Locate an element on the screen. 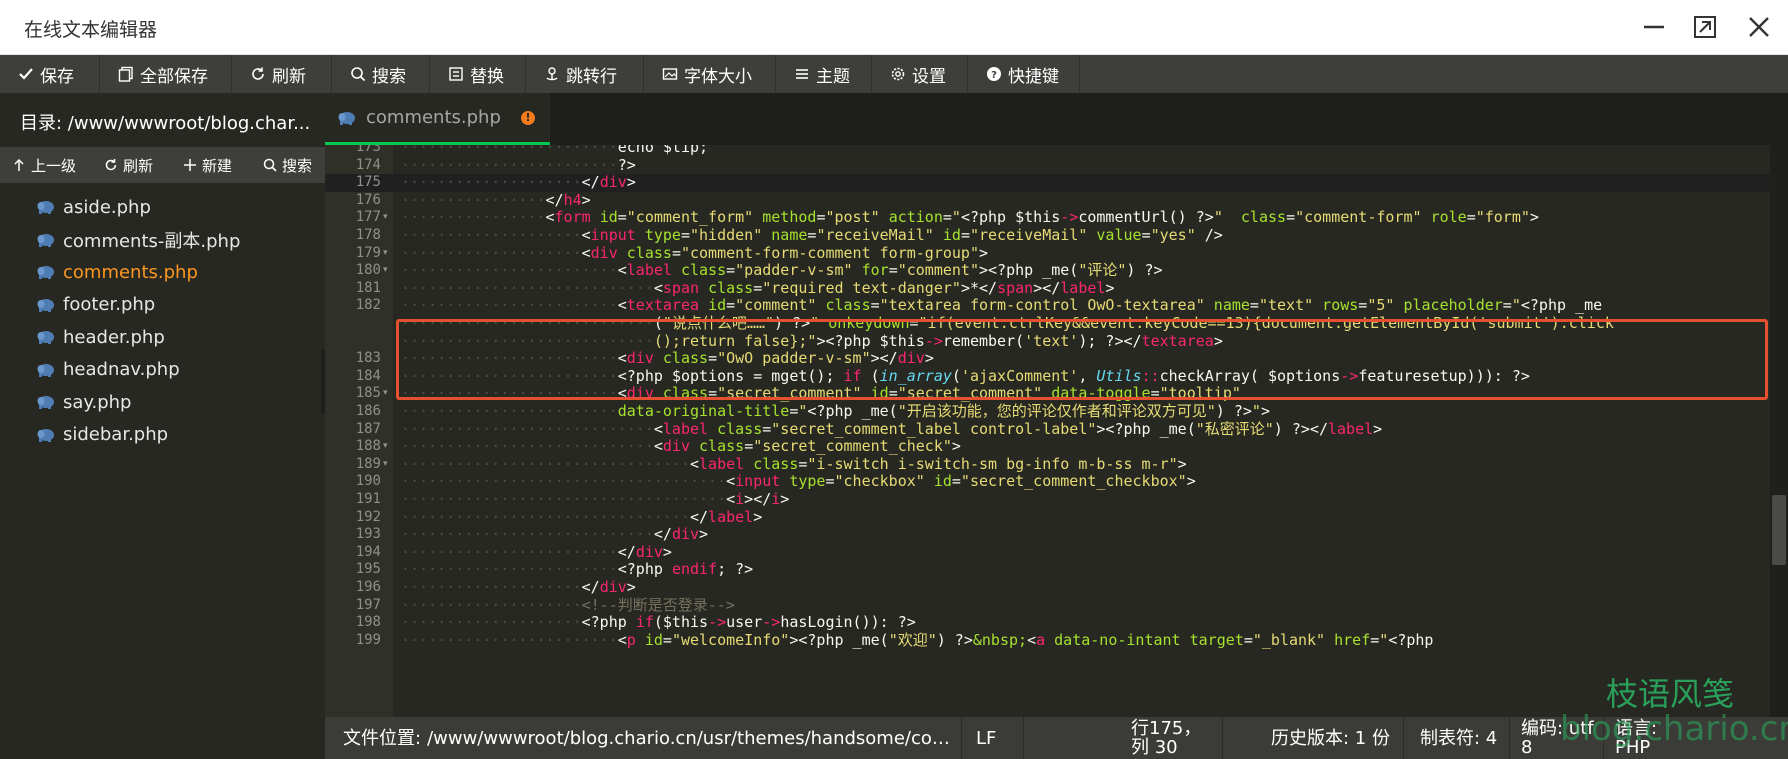 This screenshot has height=759, width=1788. history-versions: 历史版本: 1 份 is located at coordinates (1331, 738).